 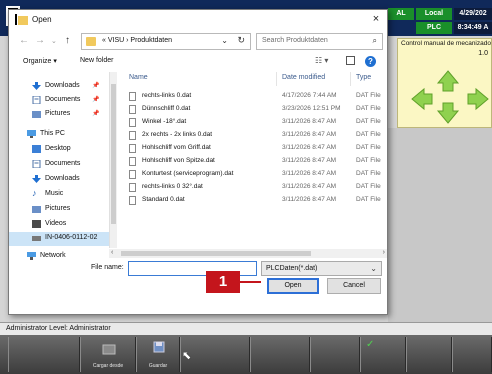 What do you see at coordinates (107, 267) in the screenshot?
I see `file-name-label: File name:` at bounding box center [107, 267].